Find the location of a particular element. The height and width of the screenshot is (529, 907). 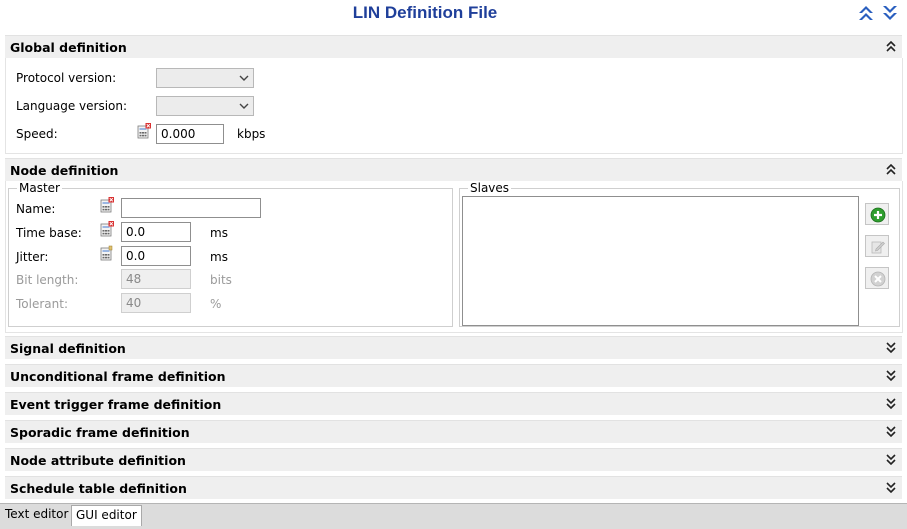

time-base-label: Time base: is located at coordinates (49, 233).